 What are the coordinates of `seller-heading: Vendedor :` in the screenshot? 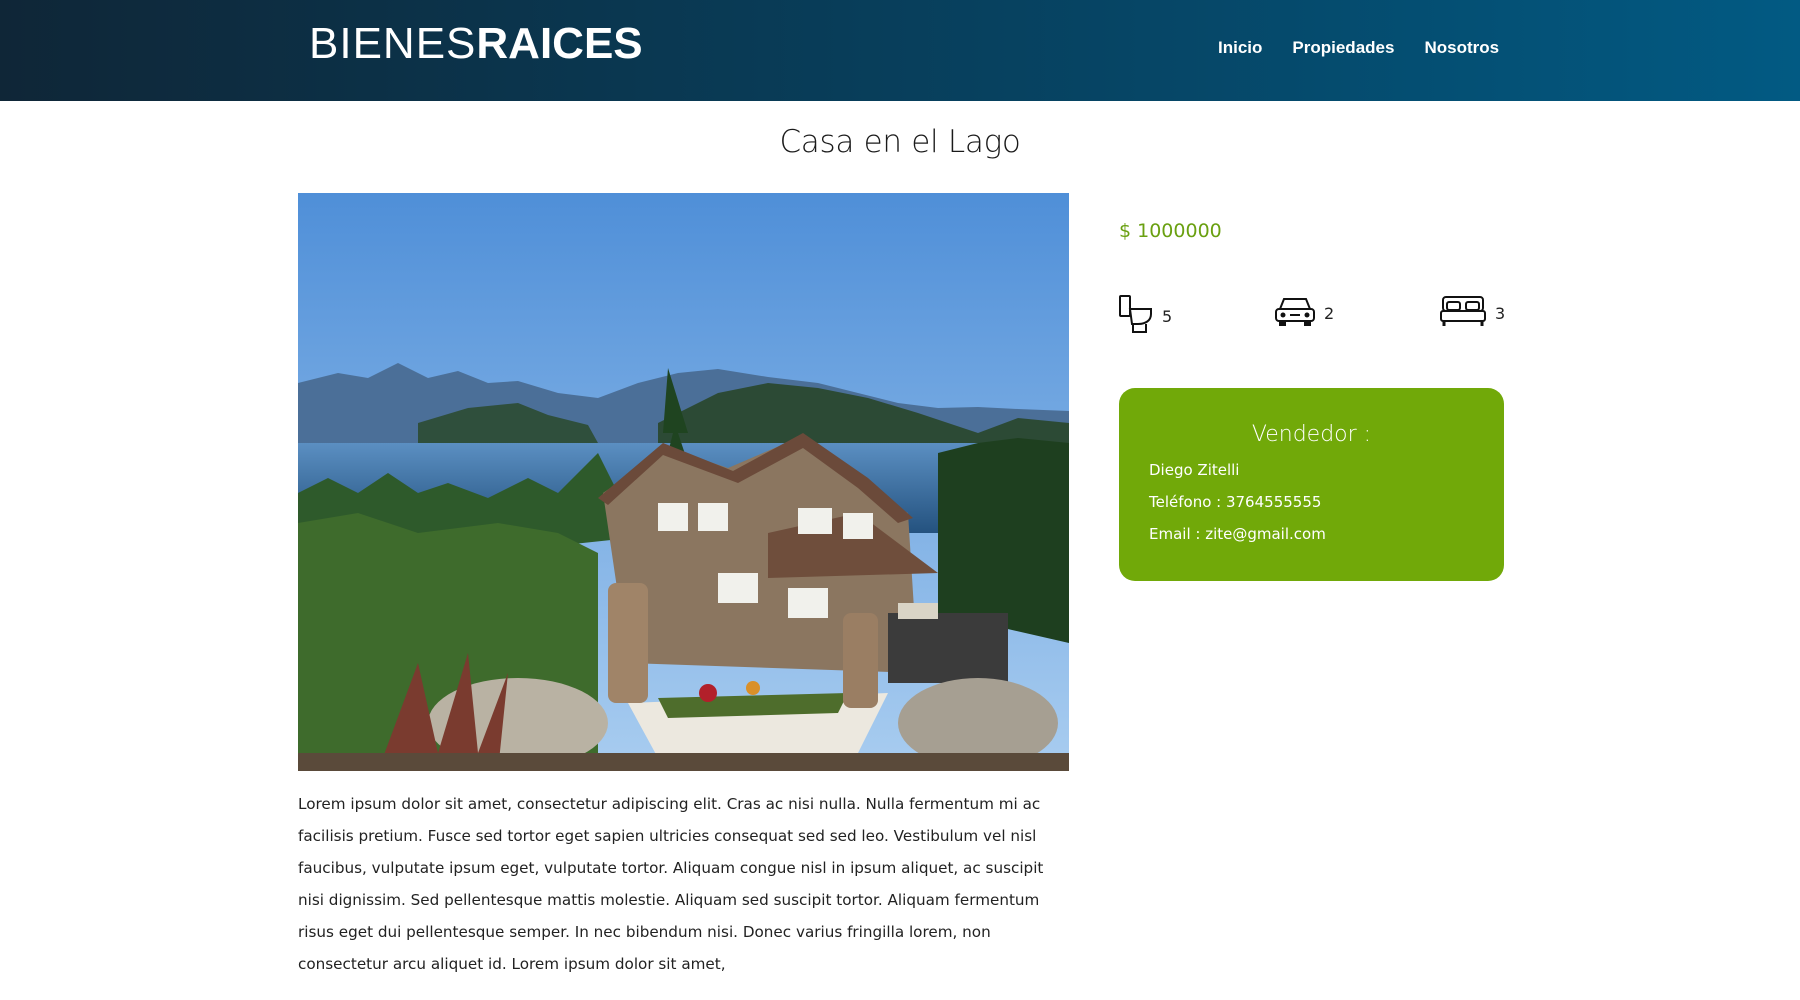 It's located at (1311, 434).